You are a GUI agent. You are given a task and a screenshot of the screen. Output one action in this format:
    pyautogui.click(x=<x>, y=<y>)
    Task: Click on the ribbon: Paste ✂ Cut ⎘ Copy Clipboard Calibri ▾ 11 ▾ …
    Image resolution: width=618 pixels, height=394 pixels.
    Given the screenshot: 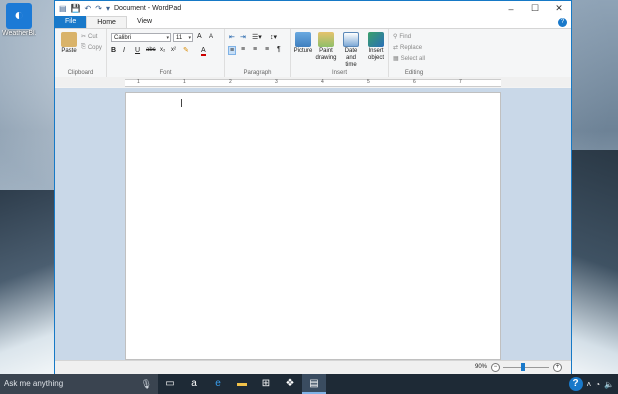 What is the action you would take?
    pyautogui.click(x=313, y=53)
    